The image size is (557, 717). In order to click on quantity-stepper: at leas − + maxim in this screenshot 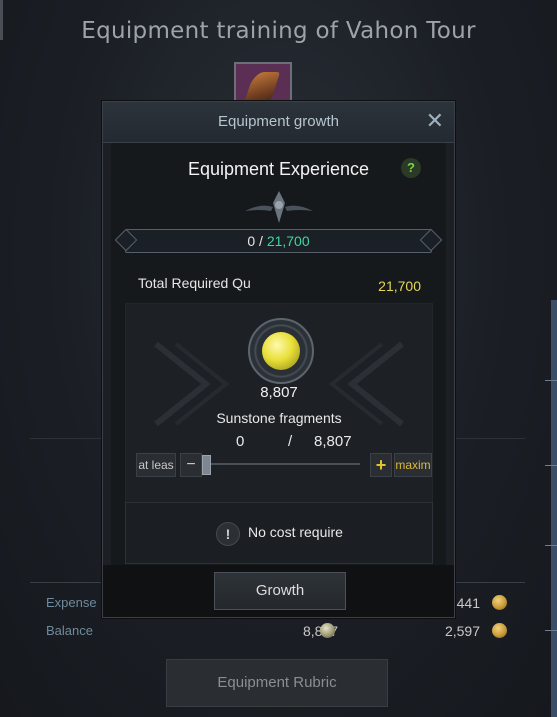, I will do `click(281, 464)`.